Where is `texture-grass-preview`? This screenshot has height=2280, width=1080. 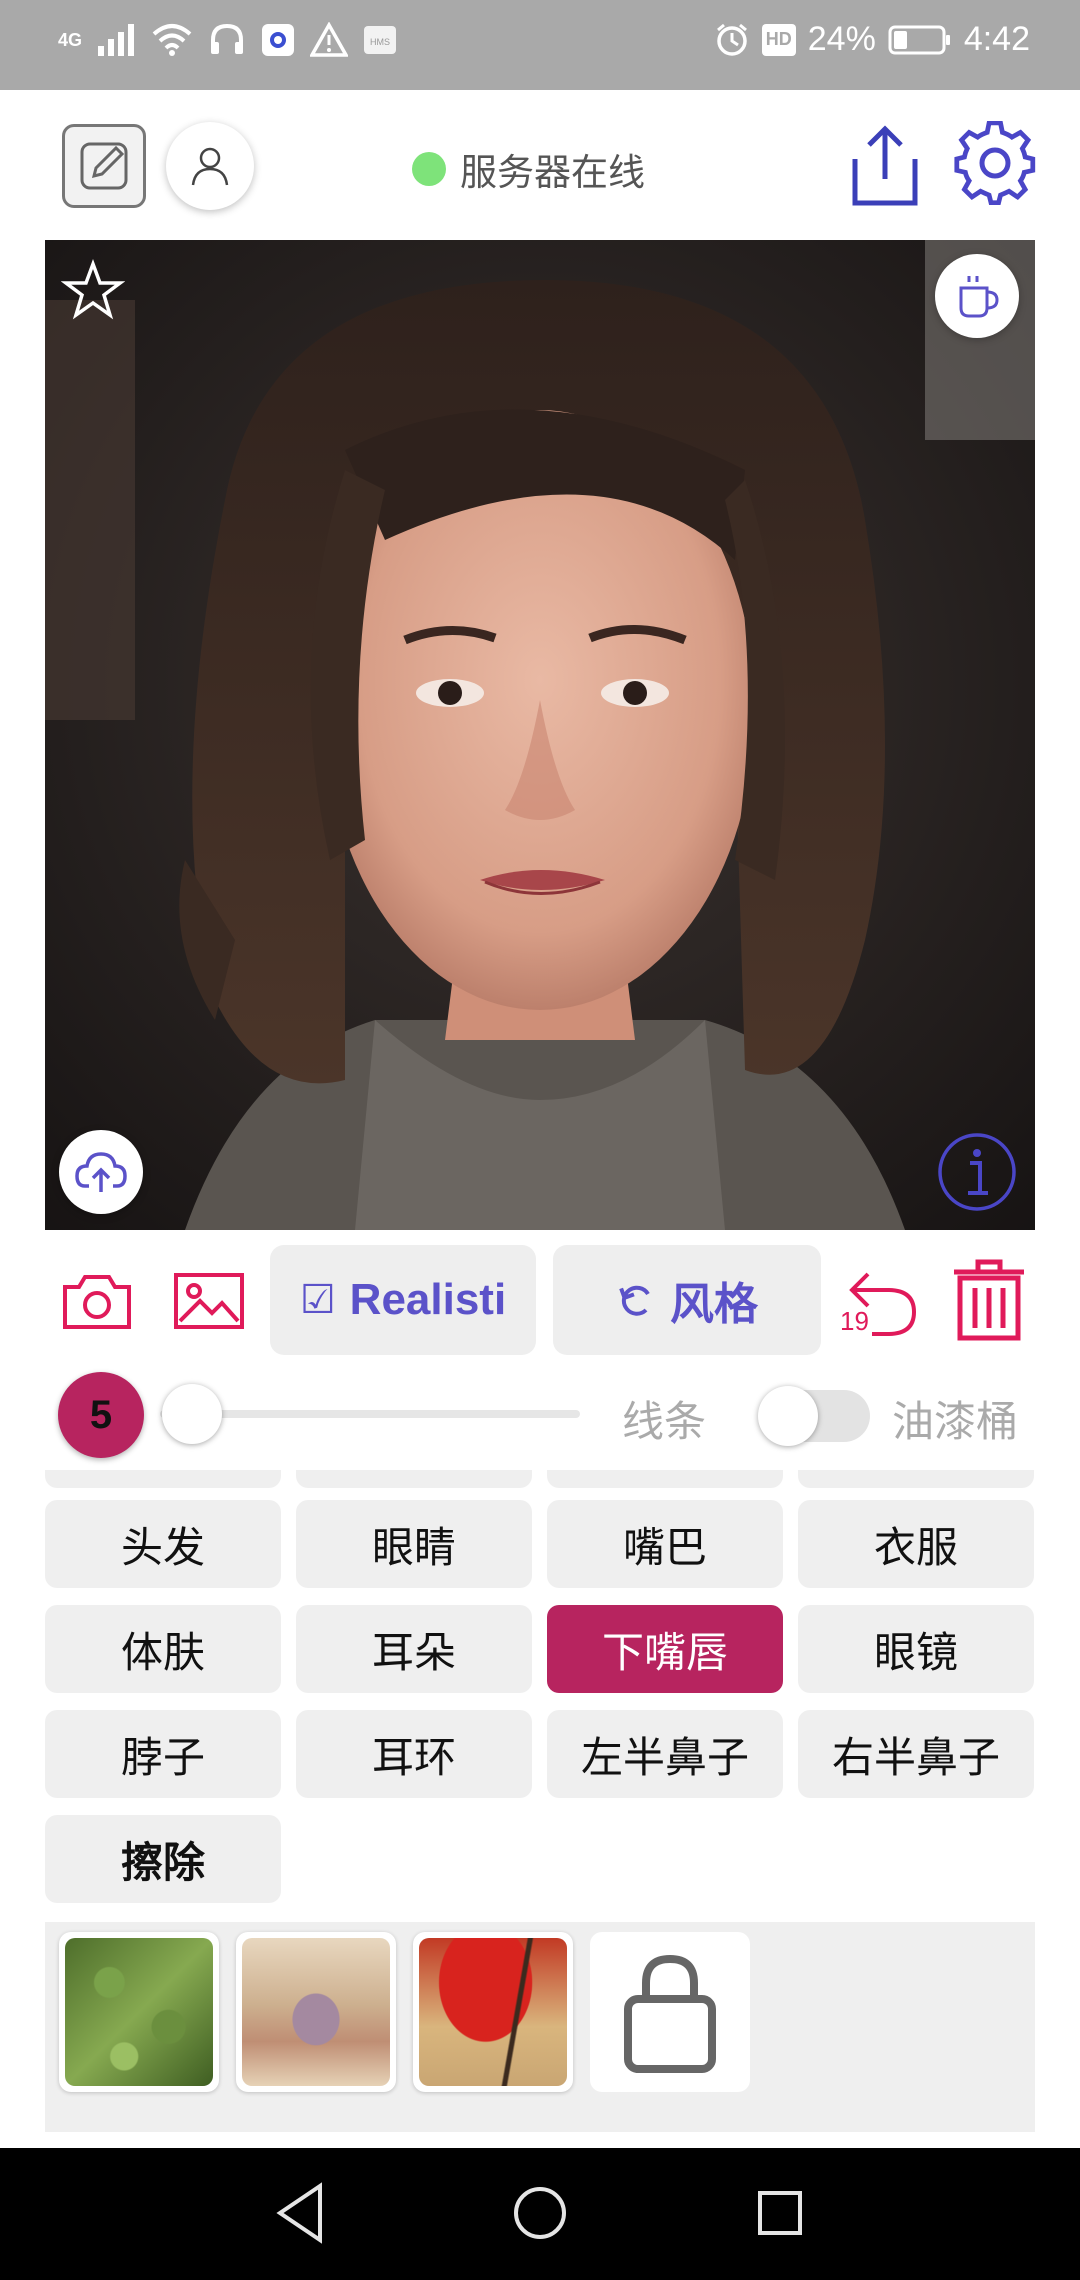
texture-grass-preview is located at coordinates (139, 2012).